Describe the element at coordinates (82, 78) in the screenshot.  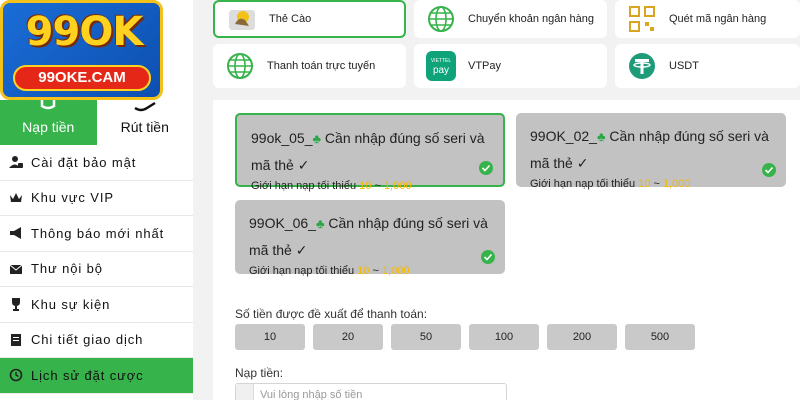
I see `logo-domain: 99OKE.CAM` at that location.